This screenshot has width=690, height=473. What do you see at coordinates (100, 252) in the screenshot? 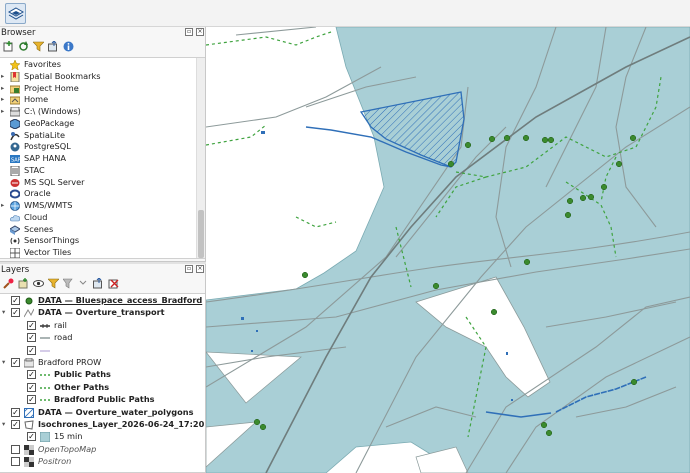
I see `browser-item-vector-tiles: Vector Tiles` at bounding box center [100, 252].